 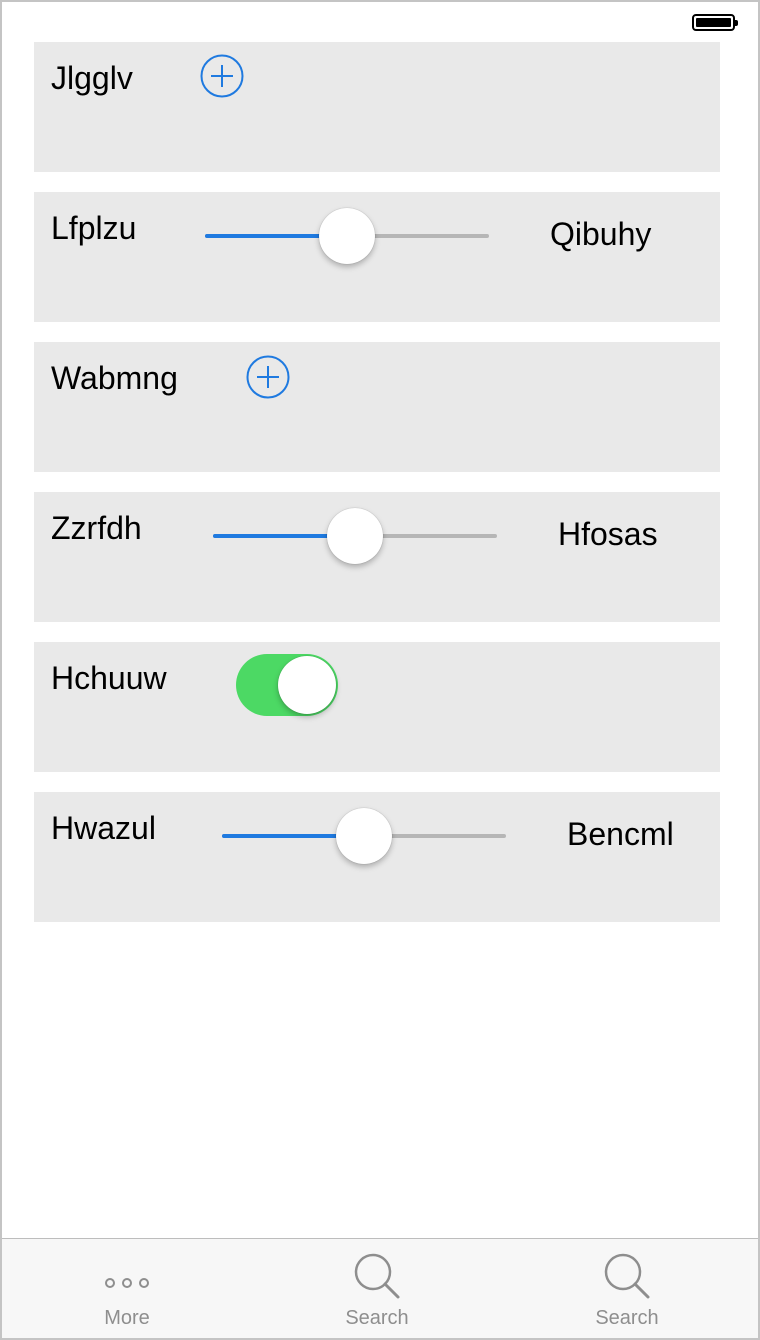 I want to click on tab-search-2: Search, so click(x=627, y=1288).